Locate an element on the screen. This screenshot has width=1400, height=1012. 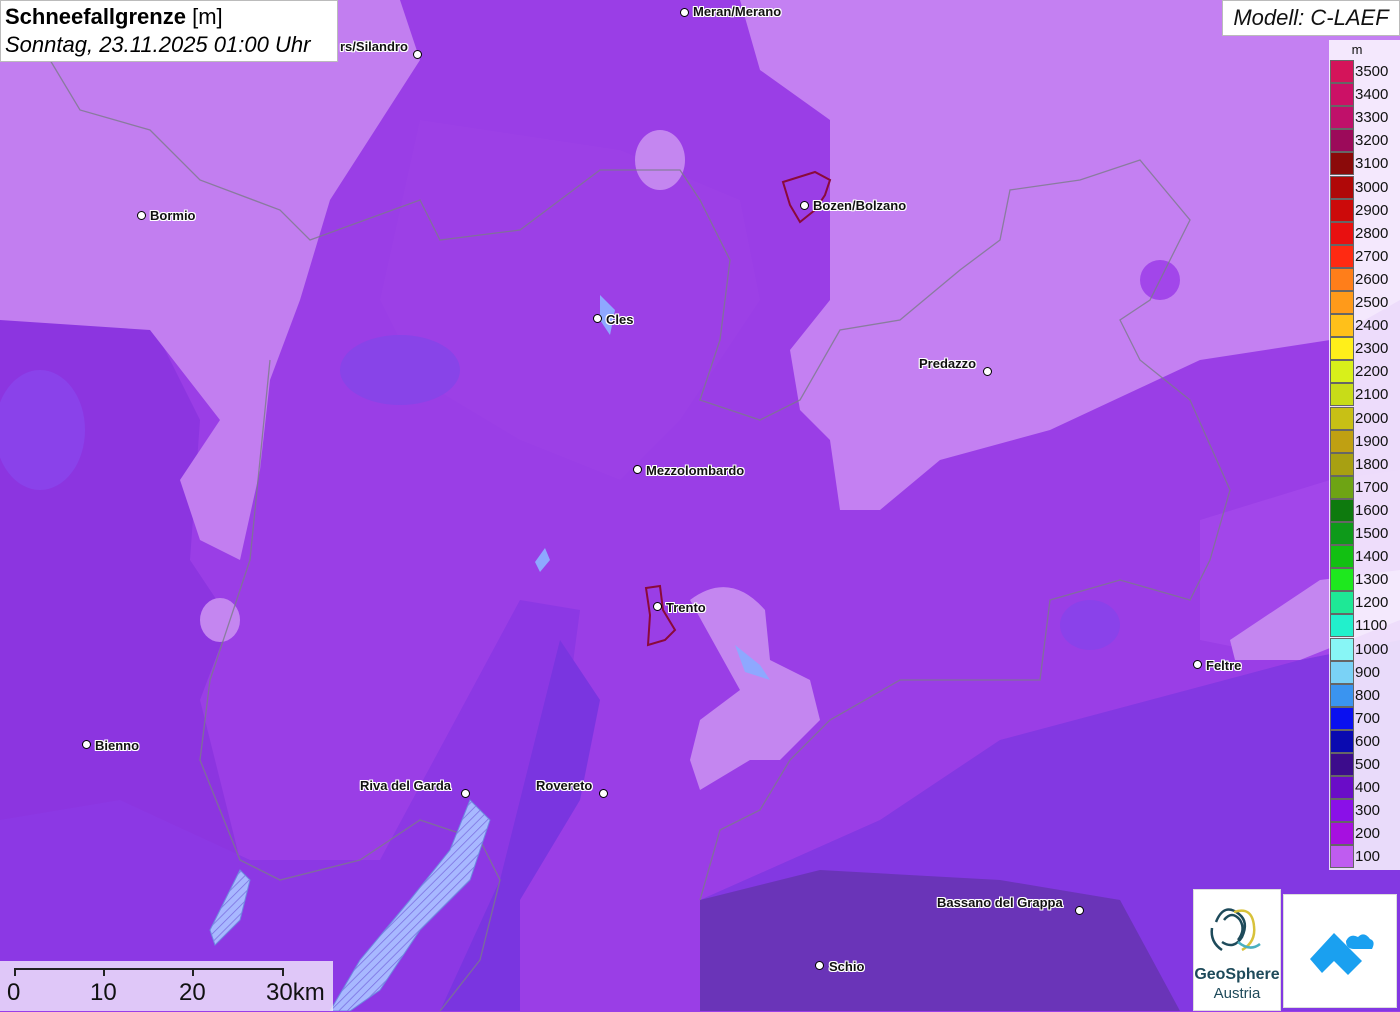
legend-row: 2400 is located at coordinates (1364, 326).